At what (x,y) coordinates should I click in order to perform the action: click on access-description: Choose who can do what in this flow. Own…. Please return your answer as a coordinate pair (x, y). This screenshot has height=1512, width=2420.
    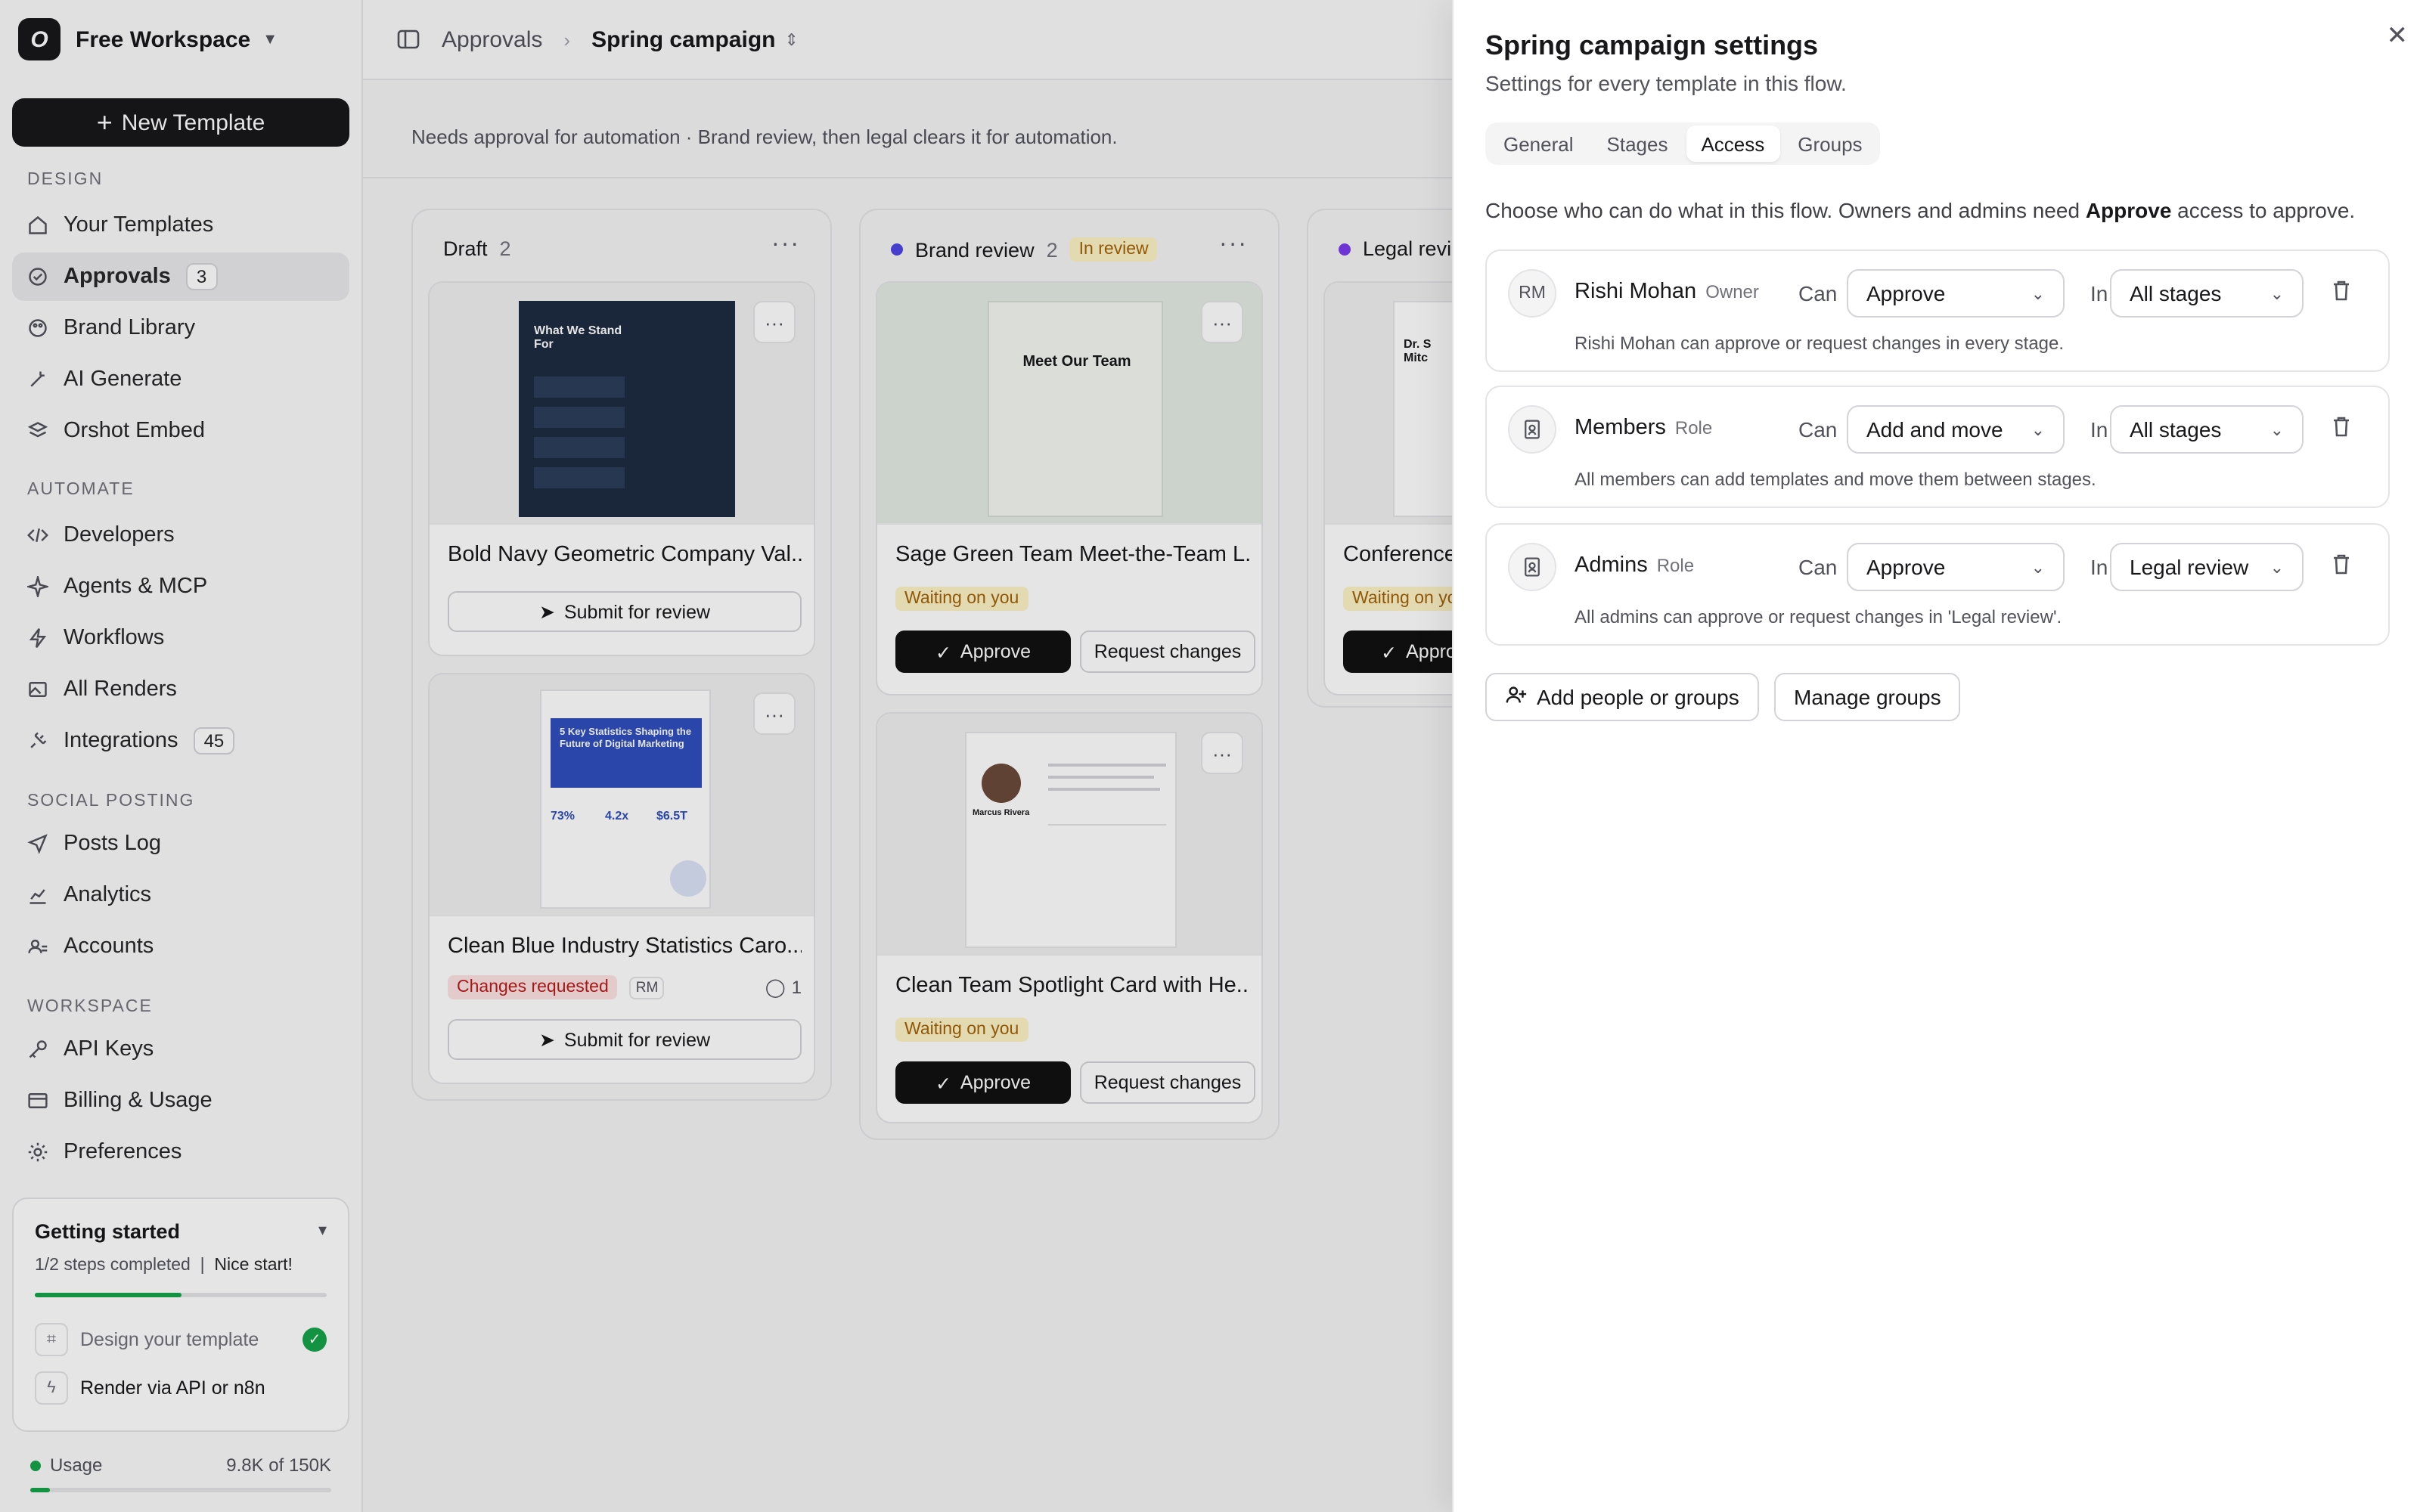
    Looking at the image, I should click on (1920, 210).